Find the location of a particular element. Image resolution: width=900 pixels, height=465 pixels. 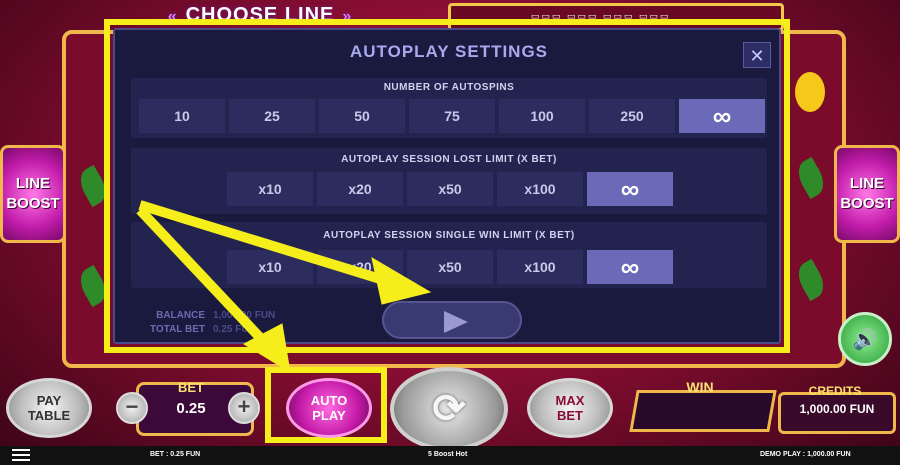

pay-table-button: PAY TABLE is located at coordinates (49, 408).